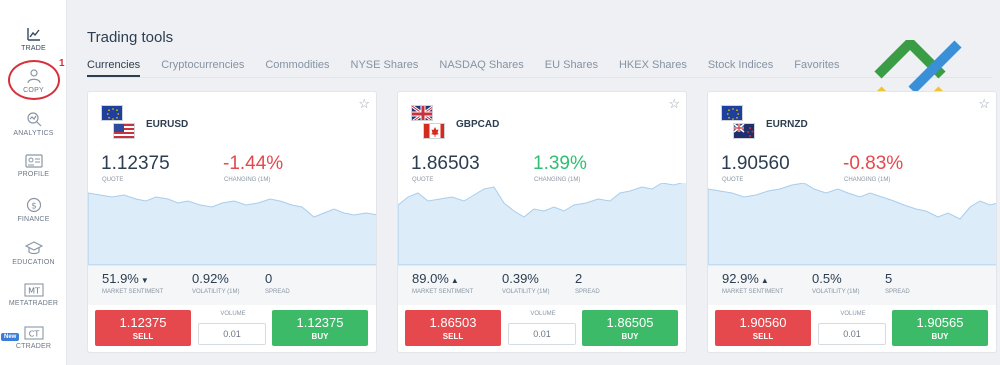 The image size is (1000, 365). I want to click on tab-hkex-shares: HKEX Shares, so click(653, 68).